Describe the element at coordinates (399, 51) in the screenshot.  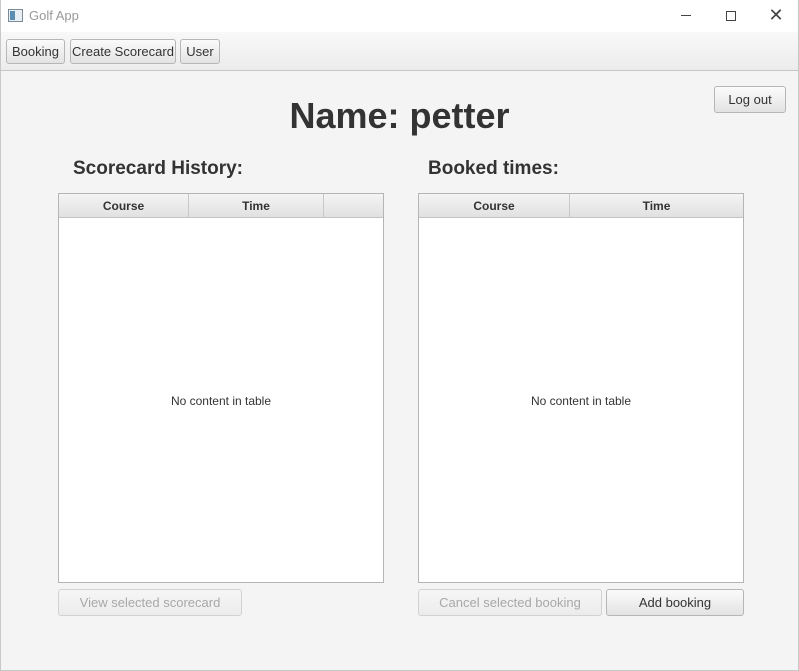
I see `nav-bar: Booking Create Scorecard User` at that location.